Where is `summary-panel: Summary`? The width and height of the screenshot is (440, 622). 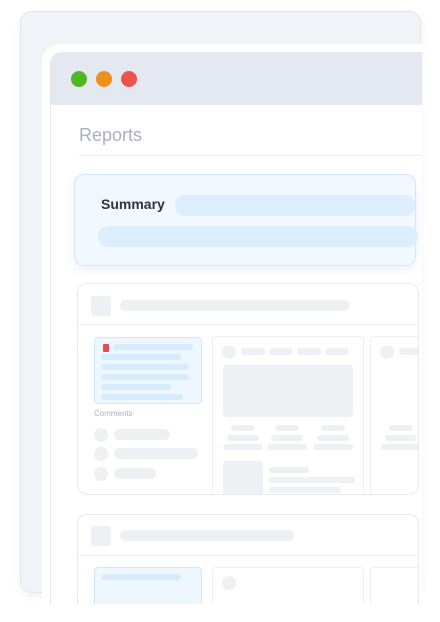
summary-panel: Summary is located at coordinates (246, 220).